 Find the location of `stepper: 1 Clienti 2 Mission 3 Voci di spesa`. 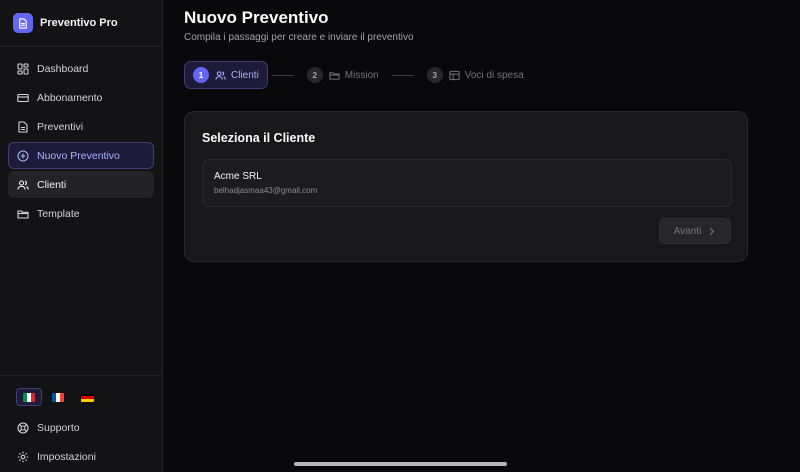

stepper: 1 Clienti 2 Mission 3 Voci di spesa is located at coordinates (358, 75).